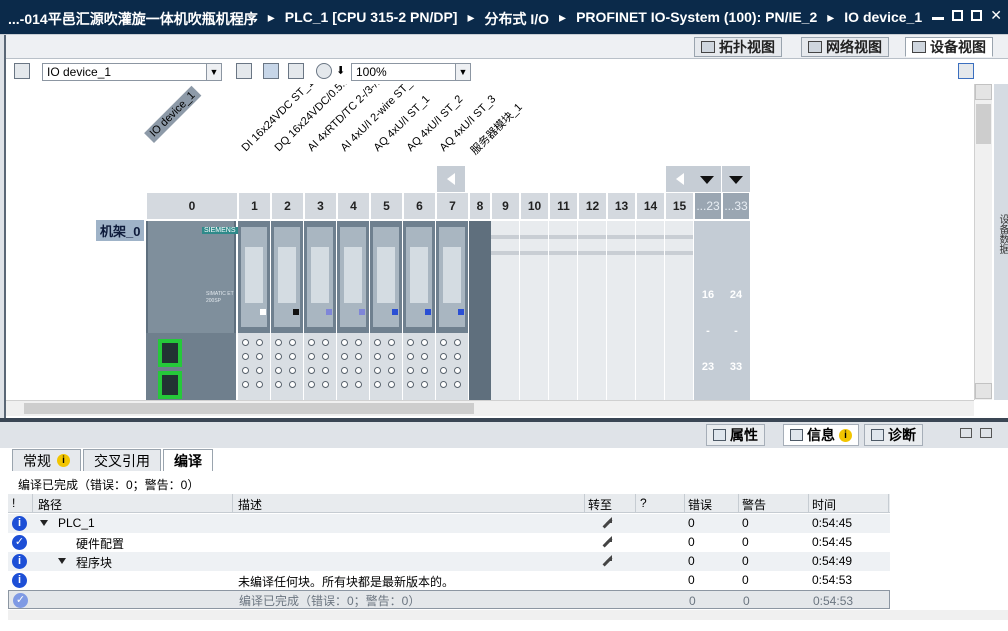  Describe the element at coordinates (250, 504) in the screenshot. I see `col-description: 描述` at that location.